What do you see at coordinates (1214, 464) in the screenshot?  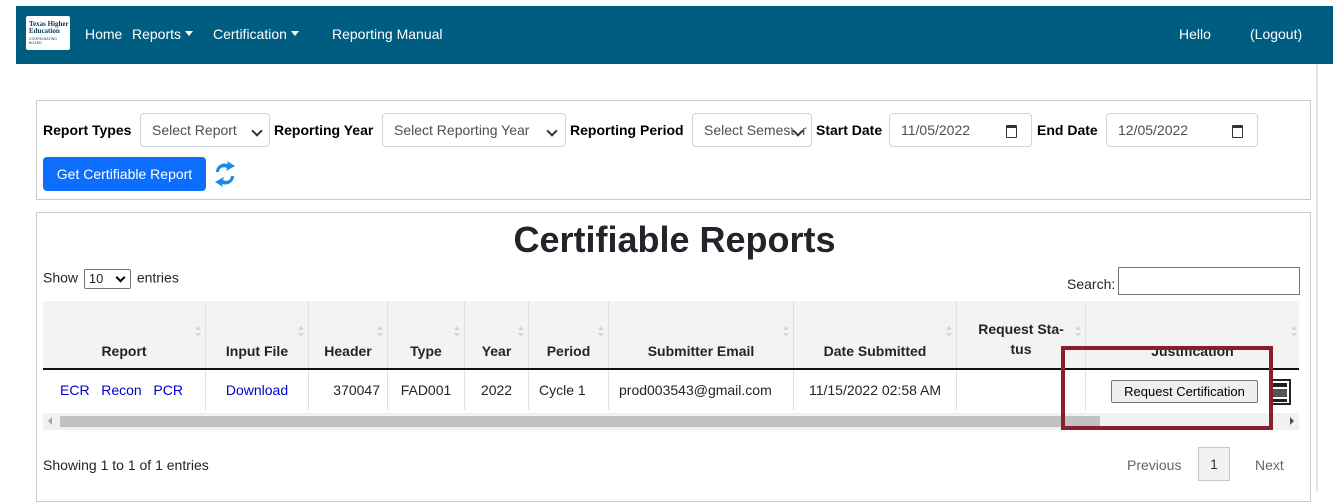 I see `page-1-button: 1` at bounding box center [1214, 464].